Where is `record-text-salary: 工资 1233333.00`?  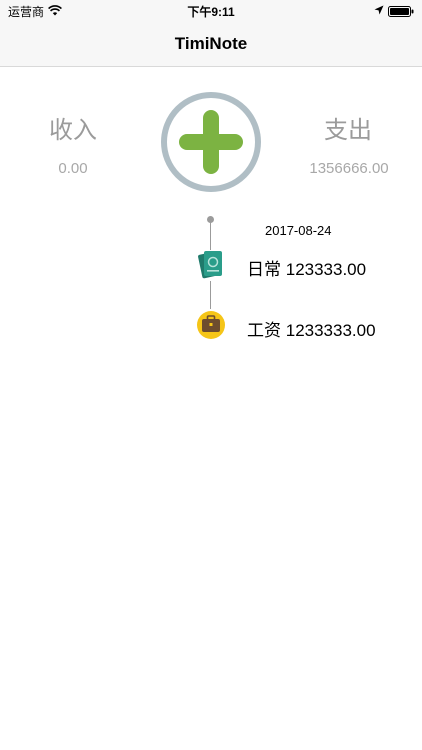 record-text-salary: 工资 1233333.00 is located at coordinates (311, 328).